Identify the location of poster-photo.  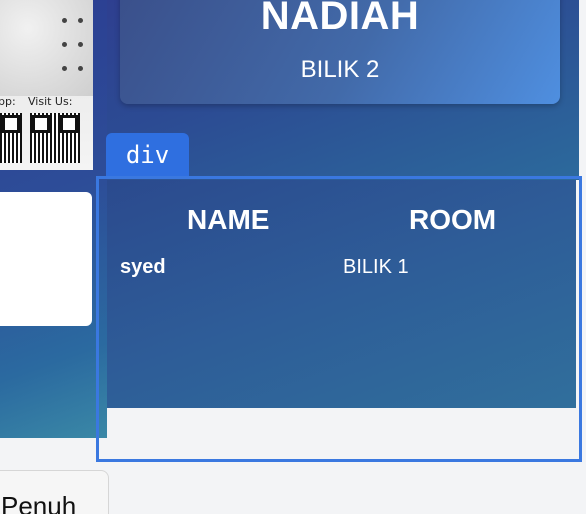
(46, 48).